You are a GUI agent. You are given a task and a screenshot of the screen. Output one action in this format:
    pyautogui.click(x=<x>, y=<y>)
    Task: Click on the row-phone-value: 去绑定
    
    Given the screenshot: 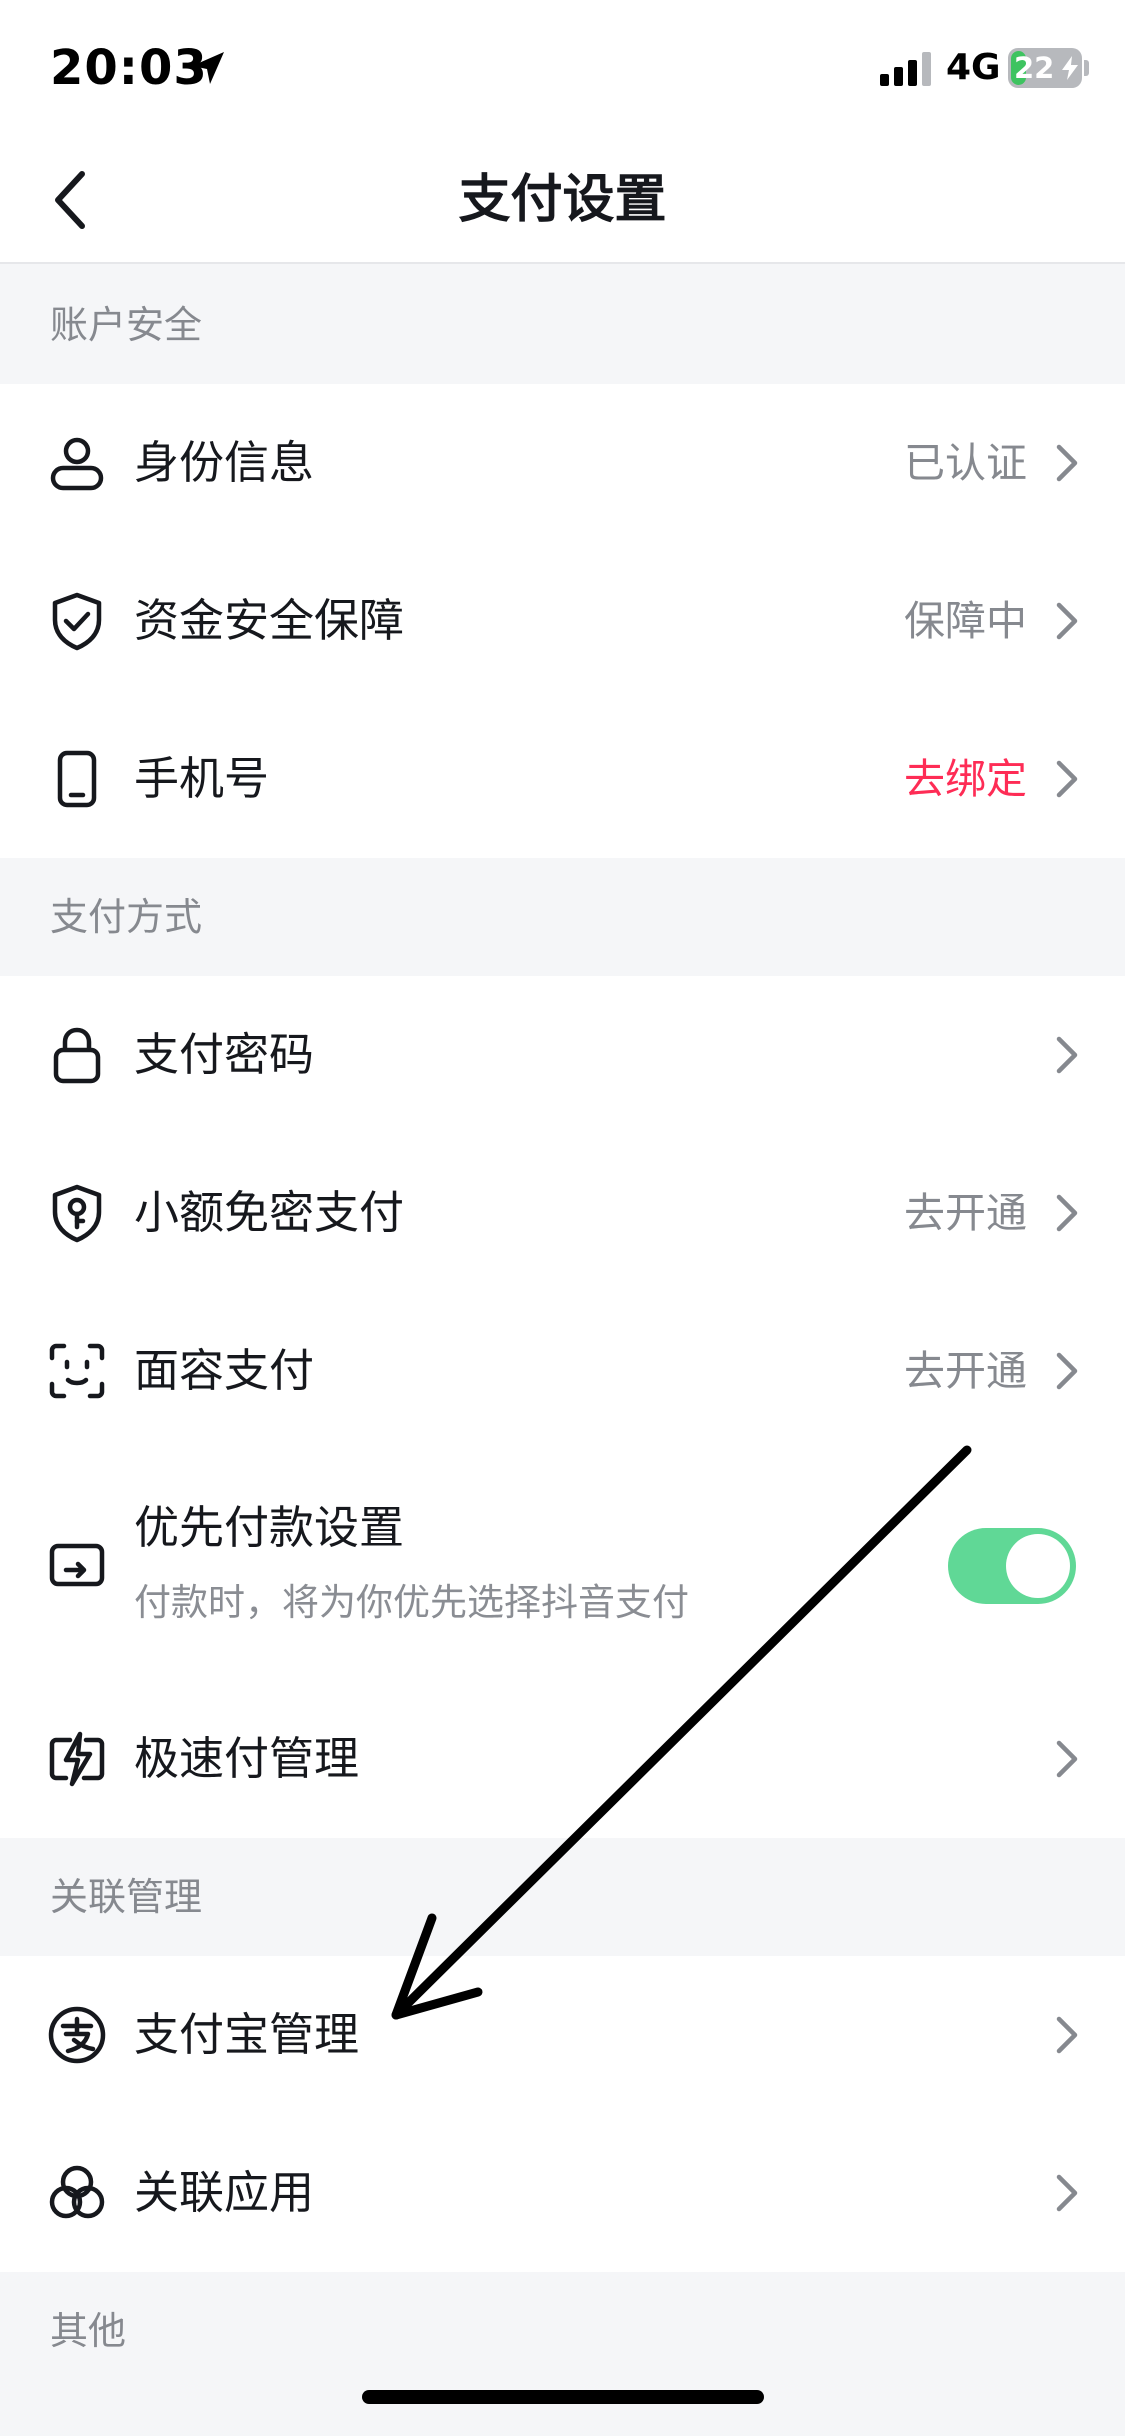 What is the action you would take?
    pyautogui.click(x=965, y=779)
    